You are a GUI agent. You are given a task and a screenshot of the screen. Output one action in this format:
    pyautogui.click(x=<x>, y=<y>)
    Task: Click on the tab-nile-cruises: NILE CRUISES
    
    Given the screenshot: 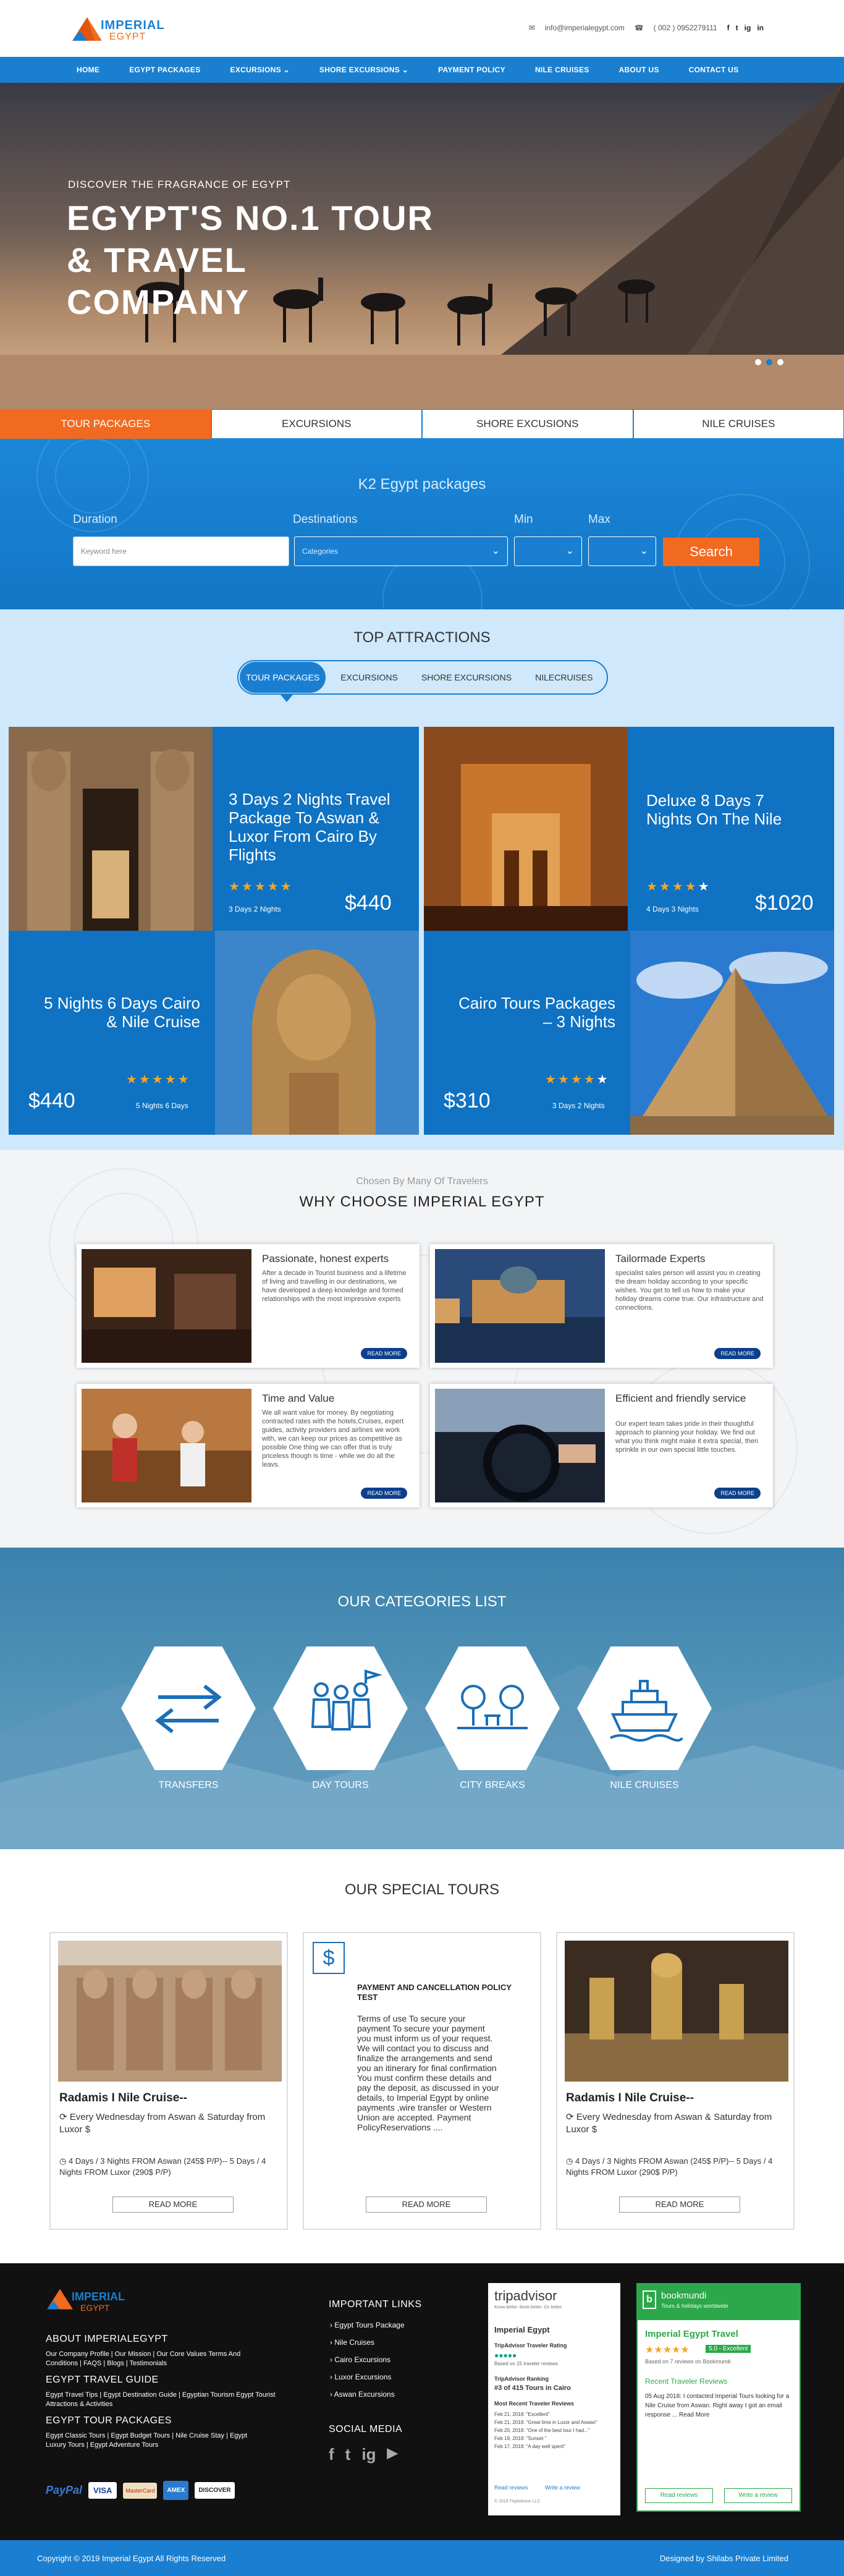 What is the action you would take?
    pyautogui.click(x=738, y=424)
    